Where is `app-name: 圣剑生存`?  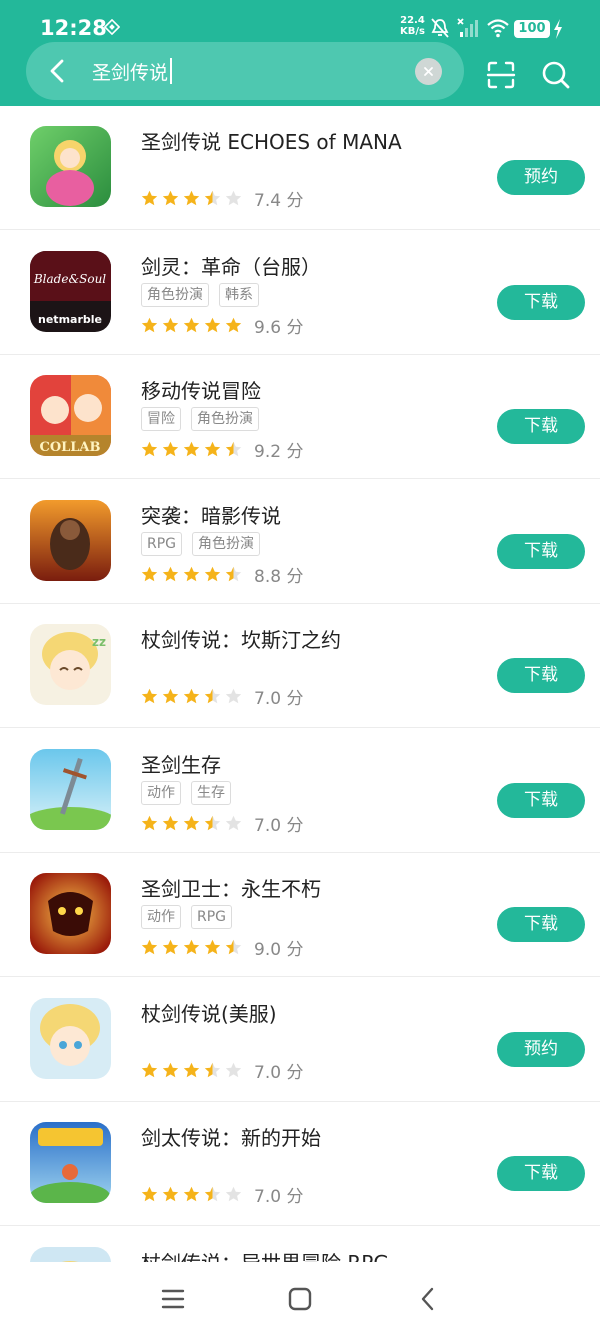
app-name: 圣剑生存 is located at coordinates (181, 763).